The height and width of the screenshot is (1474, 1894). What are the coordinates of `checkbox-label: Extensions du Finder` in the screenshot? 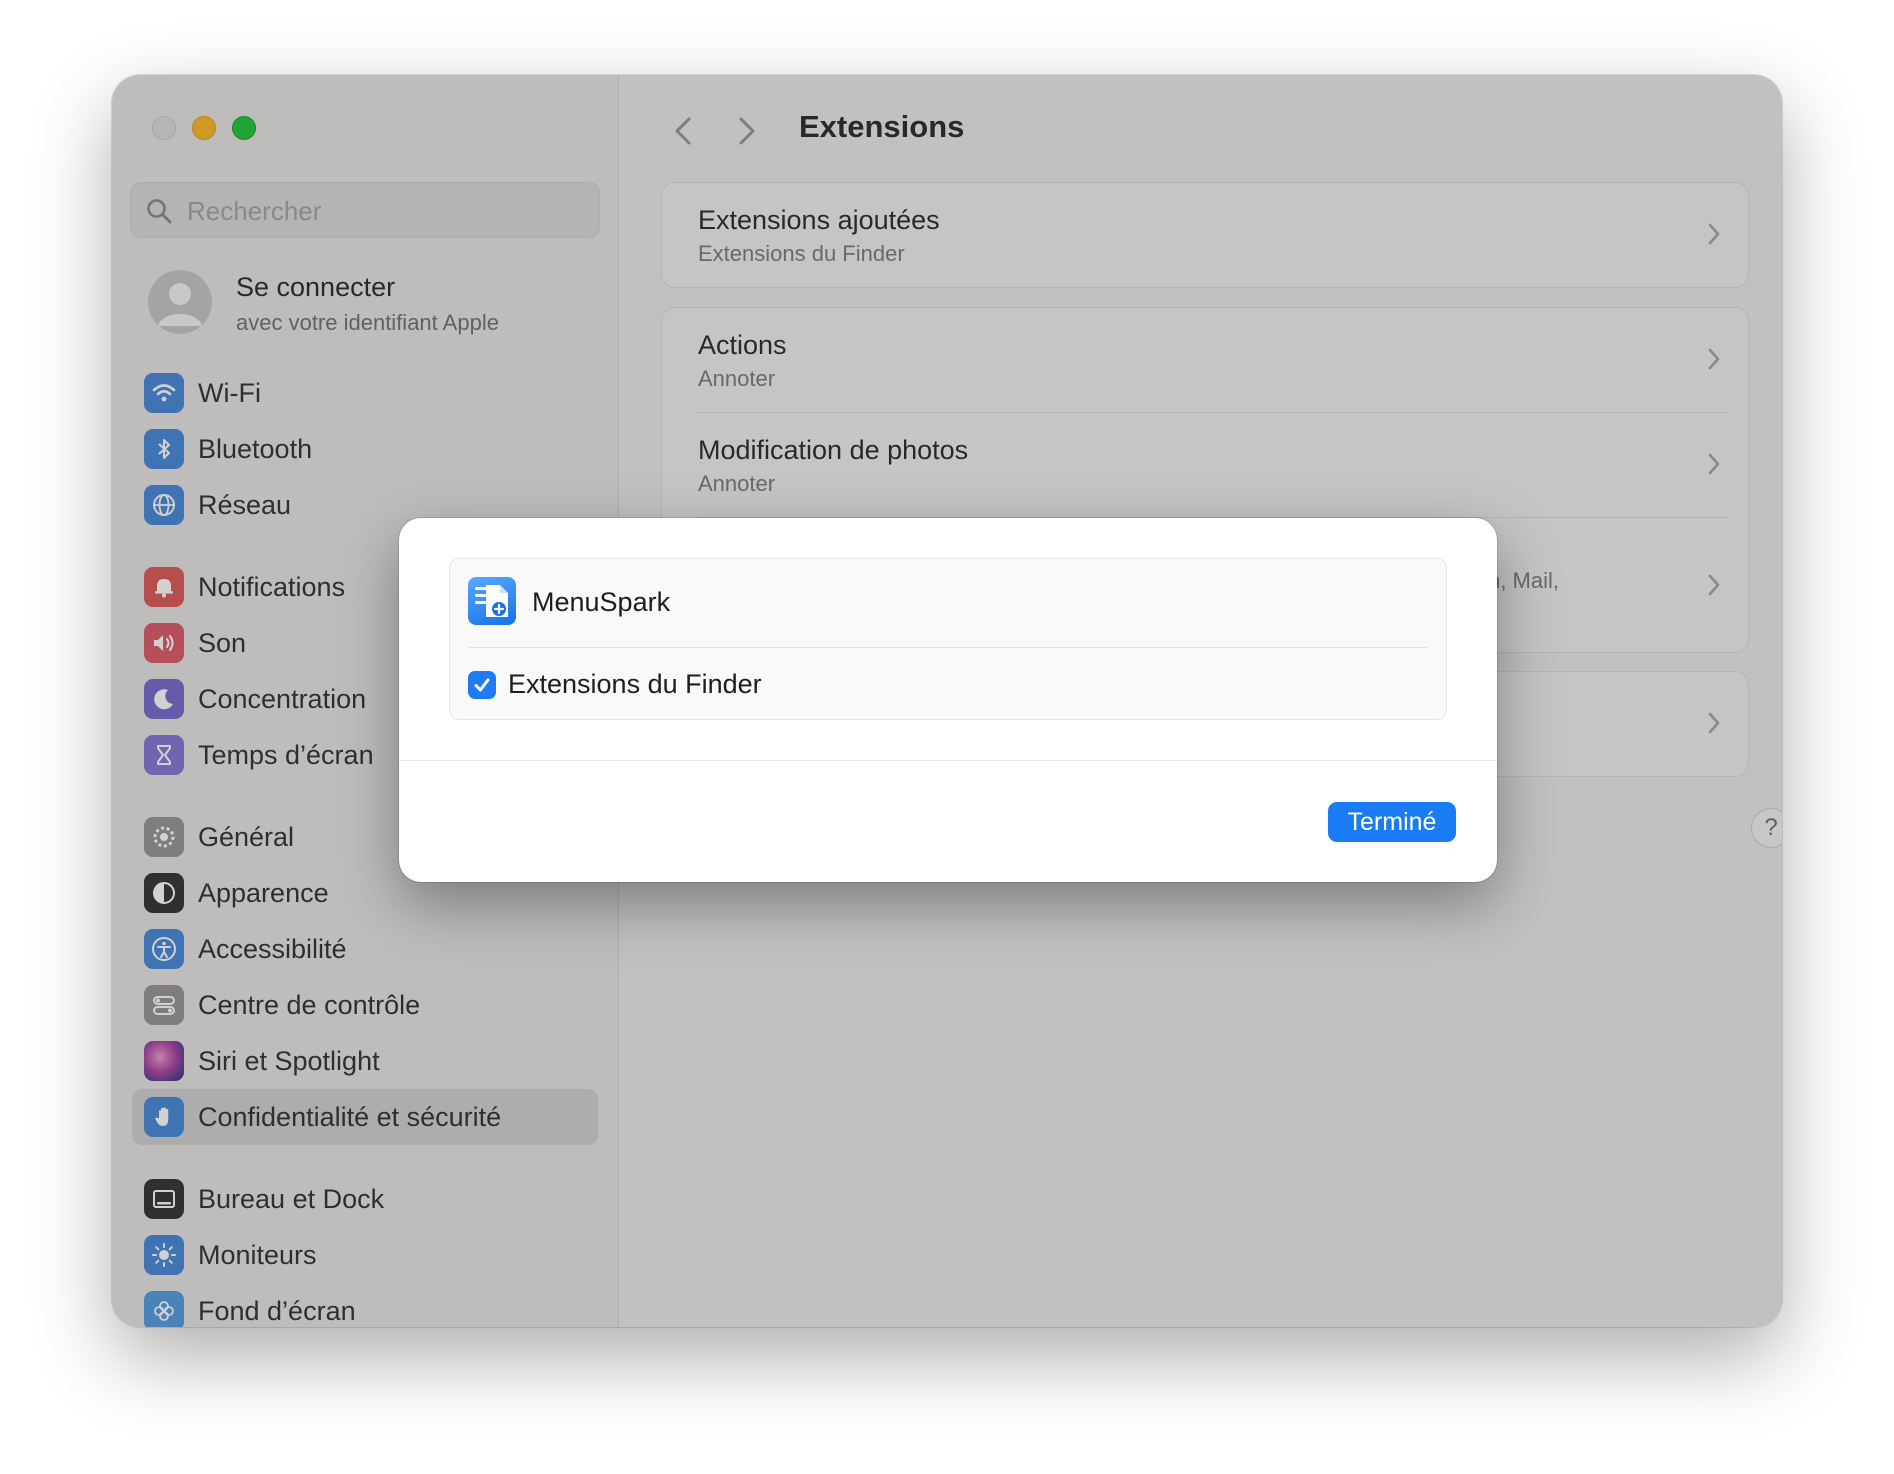 It's located at (635, 684).